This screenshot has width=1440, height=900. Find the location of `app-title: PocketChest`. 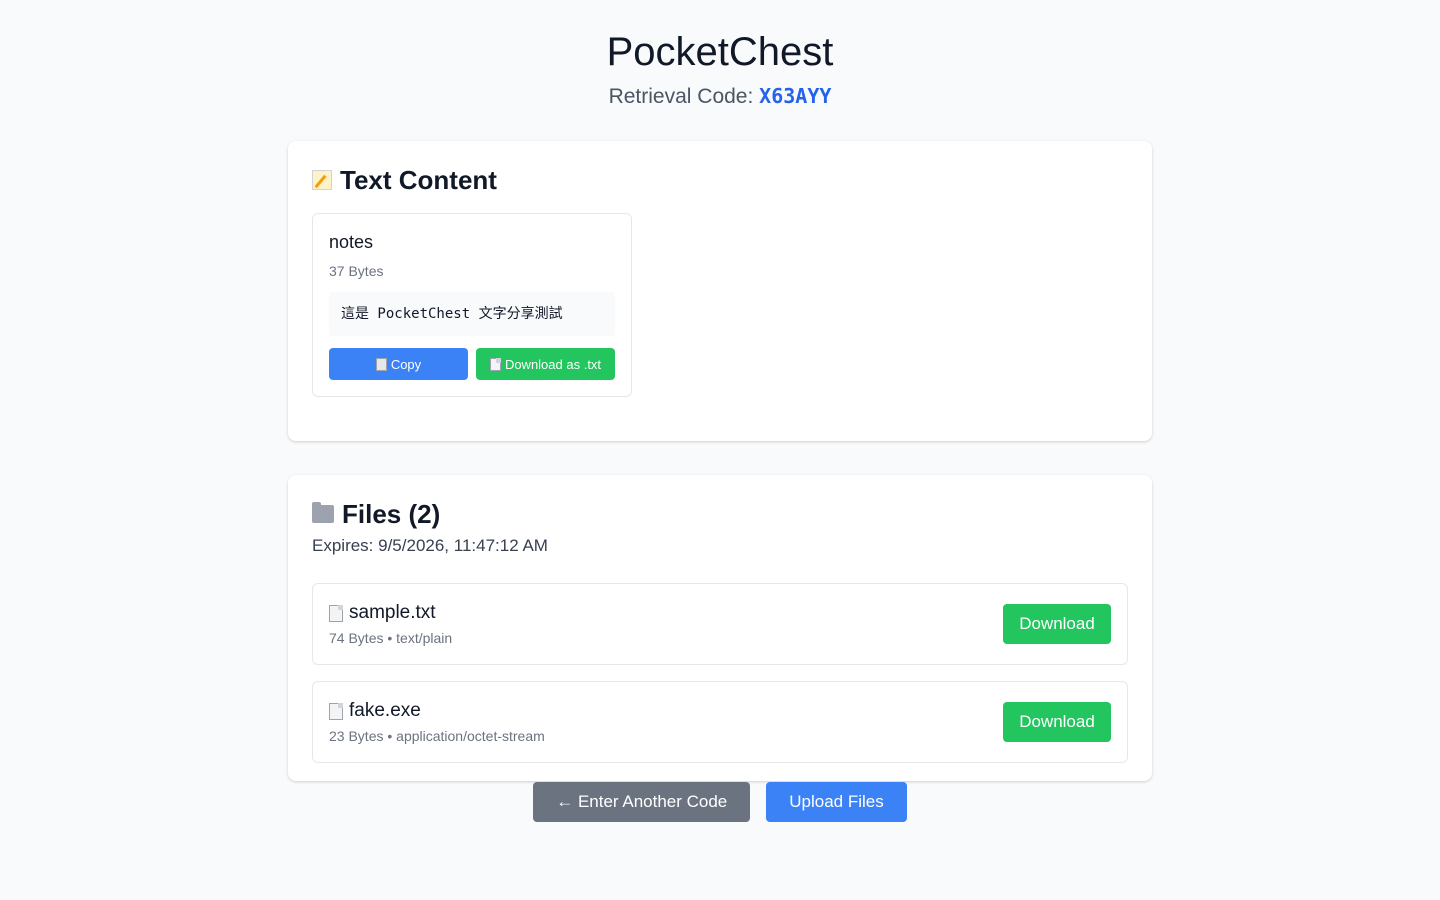

app-title: PocketChest is located at coordinates (720, 52).